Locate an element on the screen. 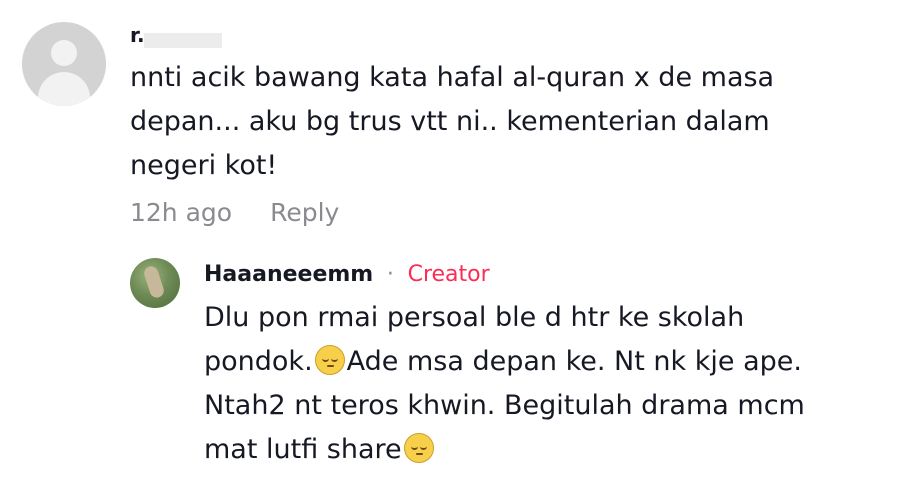 Image resolution: width=900 pixels, height=490 pixels. comment-username: r. is located at coordinates (500, 35).